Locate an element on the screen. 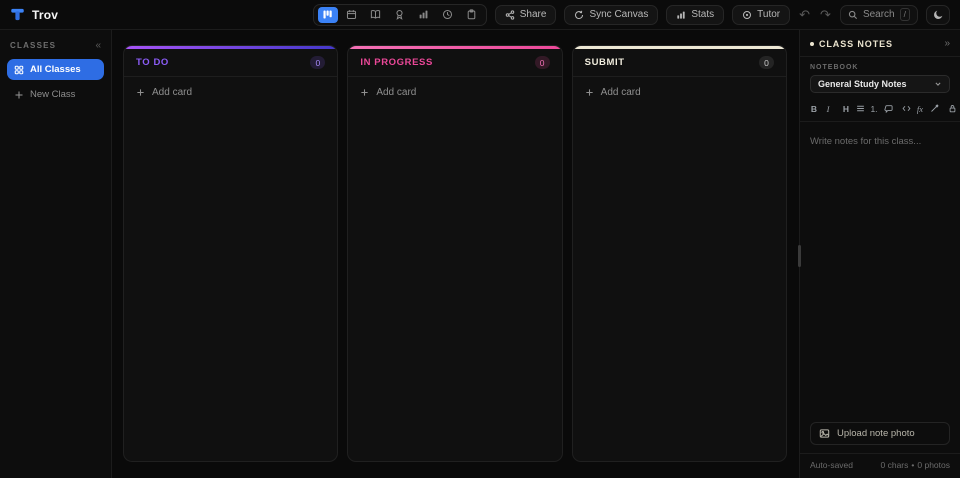 Image resolution: width=960 pixels, height=478 pixels. panel-resize-handle is located at coordinates (799, 256).